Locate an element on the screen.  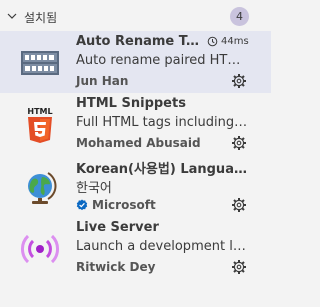
globe-icon is located at coordinates (42, 188).